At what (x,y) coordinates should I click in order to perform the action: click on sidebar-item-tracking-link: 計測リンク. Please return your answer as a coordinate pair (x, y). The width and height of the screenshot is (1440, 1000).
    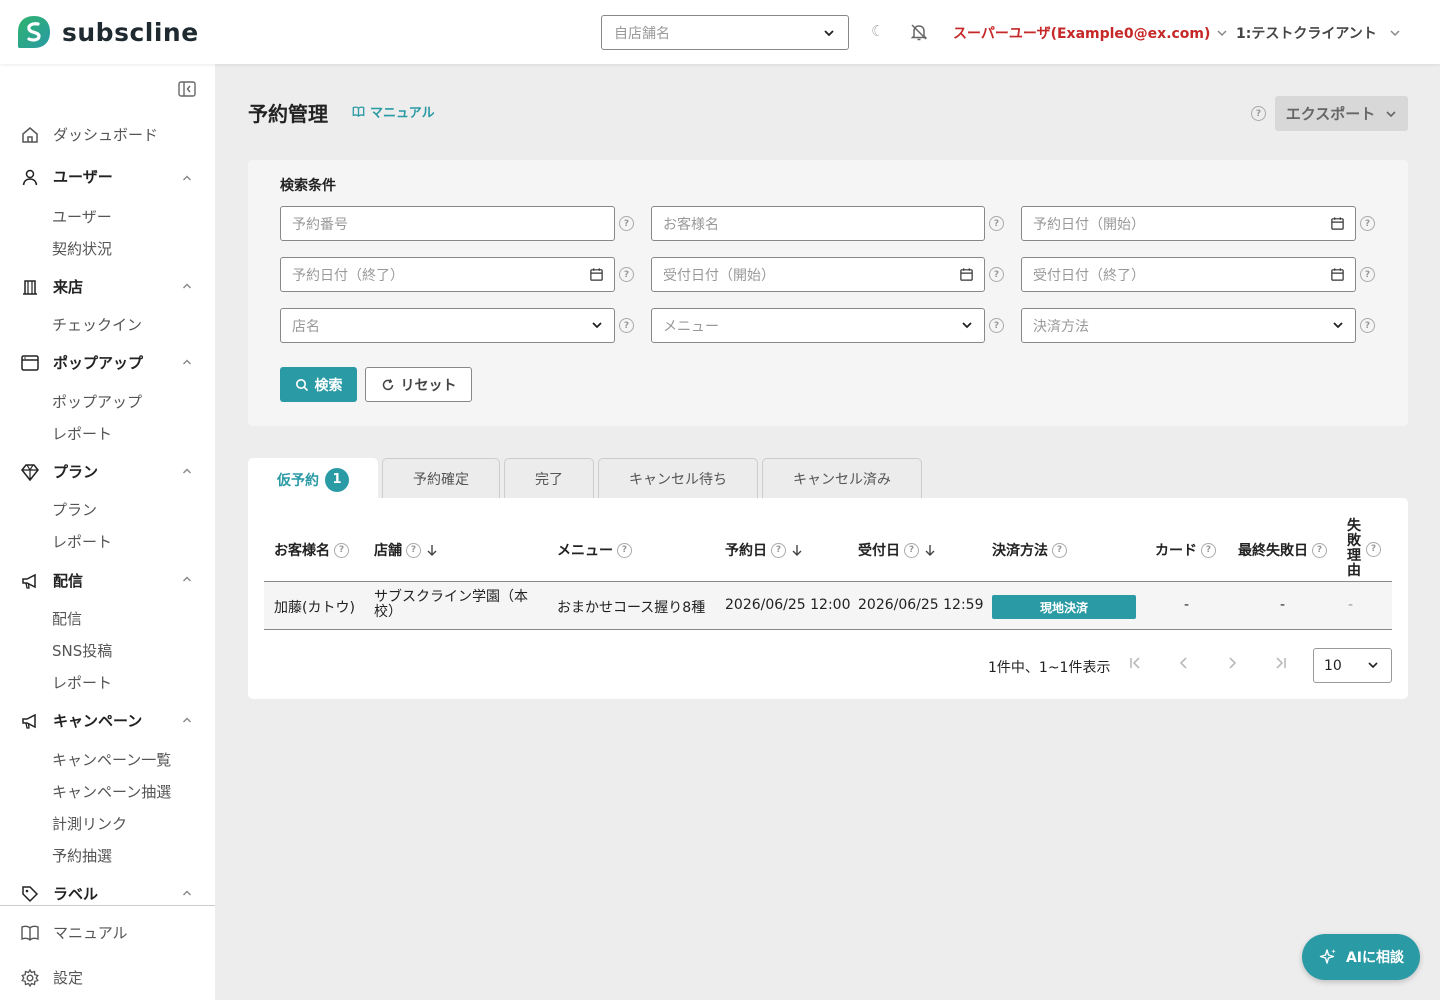
    Looking at the image, I should click on (89, 823).